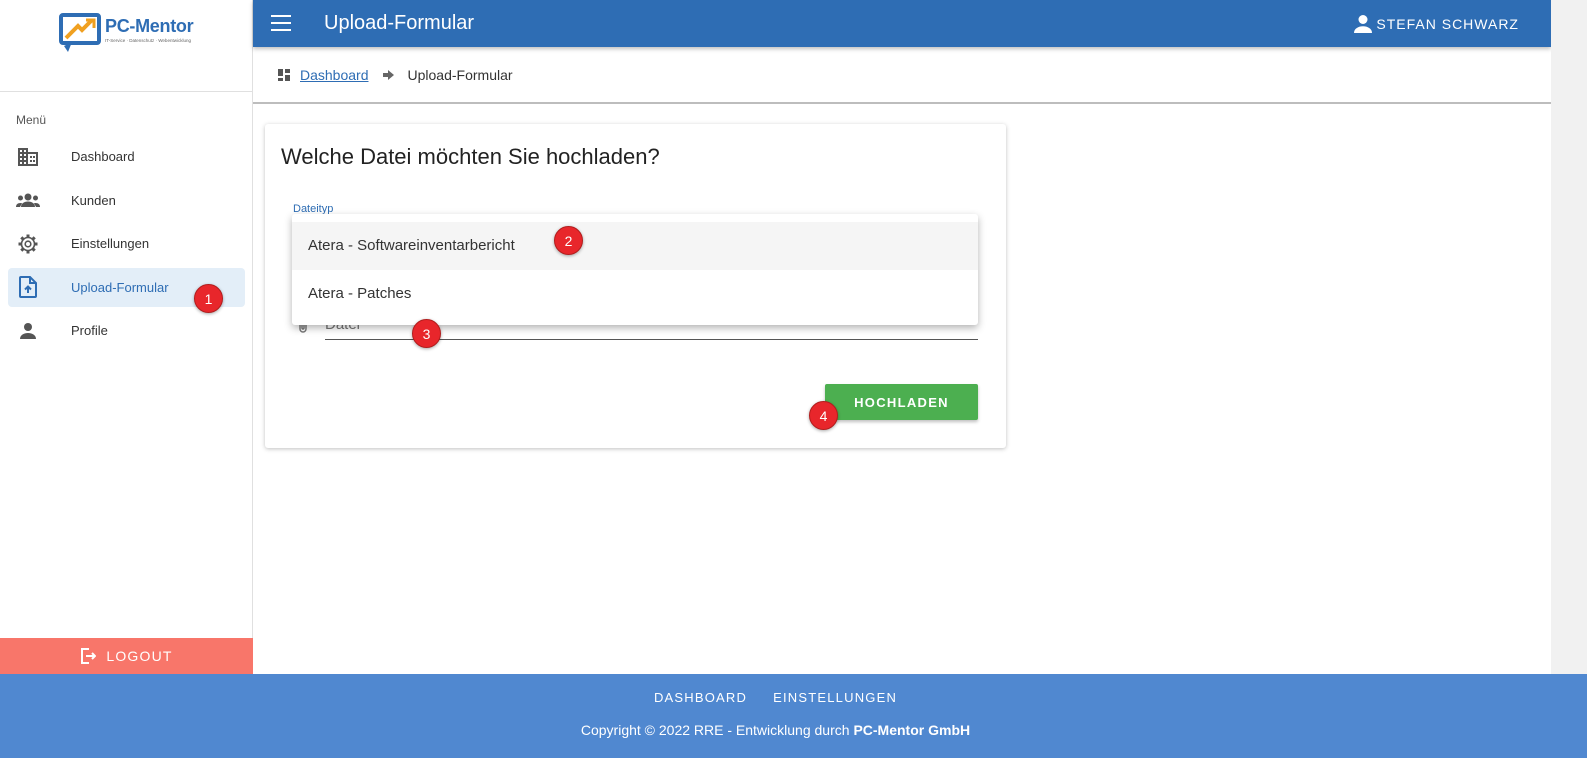  I want to click on menu-label: Menü, so click(31, 120).